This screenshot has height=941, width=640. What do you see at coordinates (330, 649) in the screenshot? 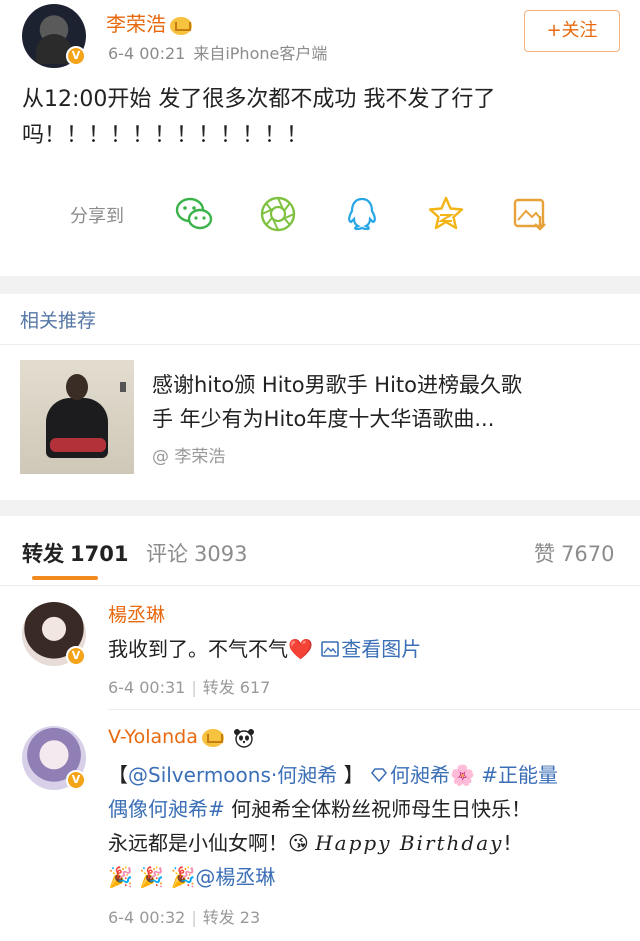
I see `image-icon` at bounding box center [330, 649].